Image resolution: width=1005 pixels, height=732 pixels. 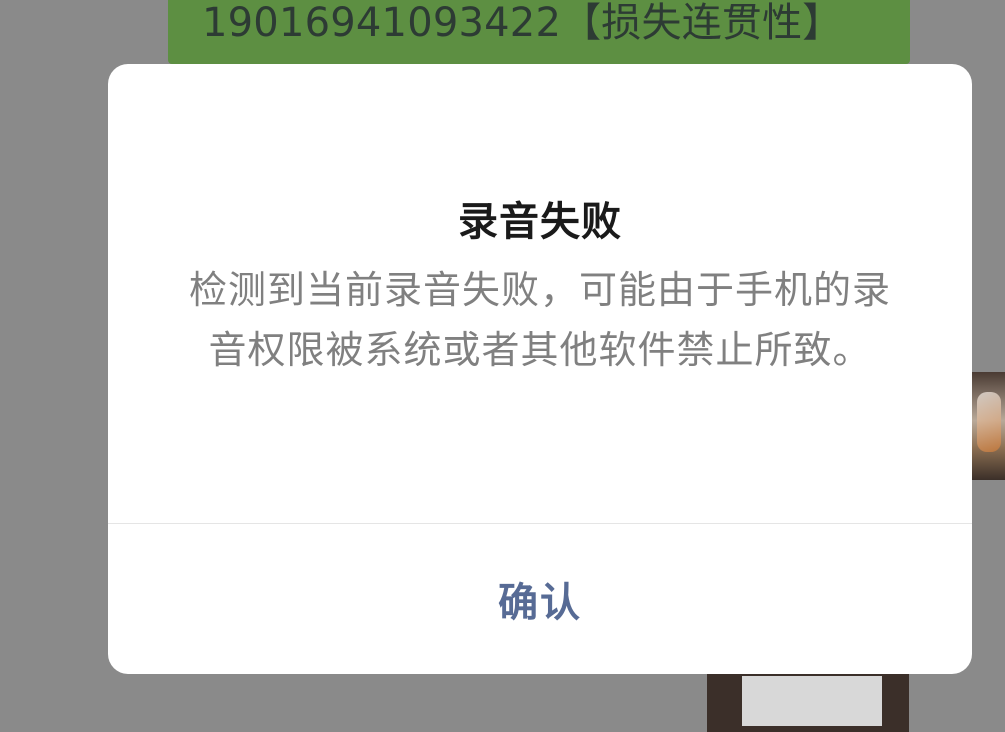 What do you see at coordinates (812, 701) in the screenshot?
I see `chat-document-preview` at bounding box center [812, 701].